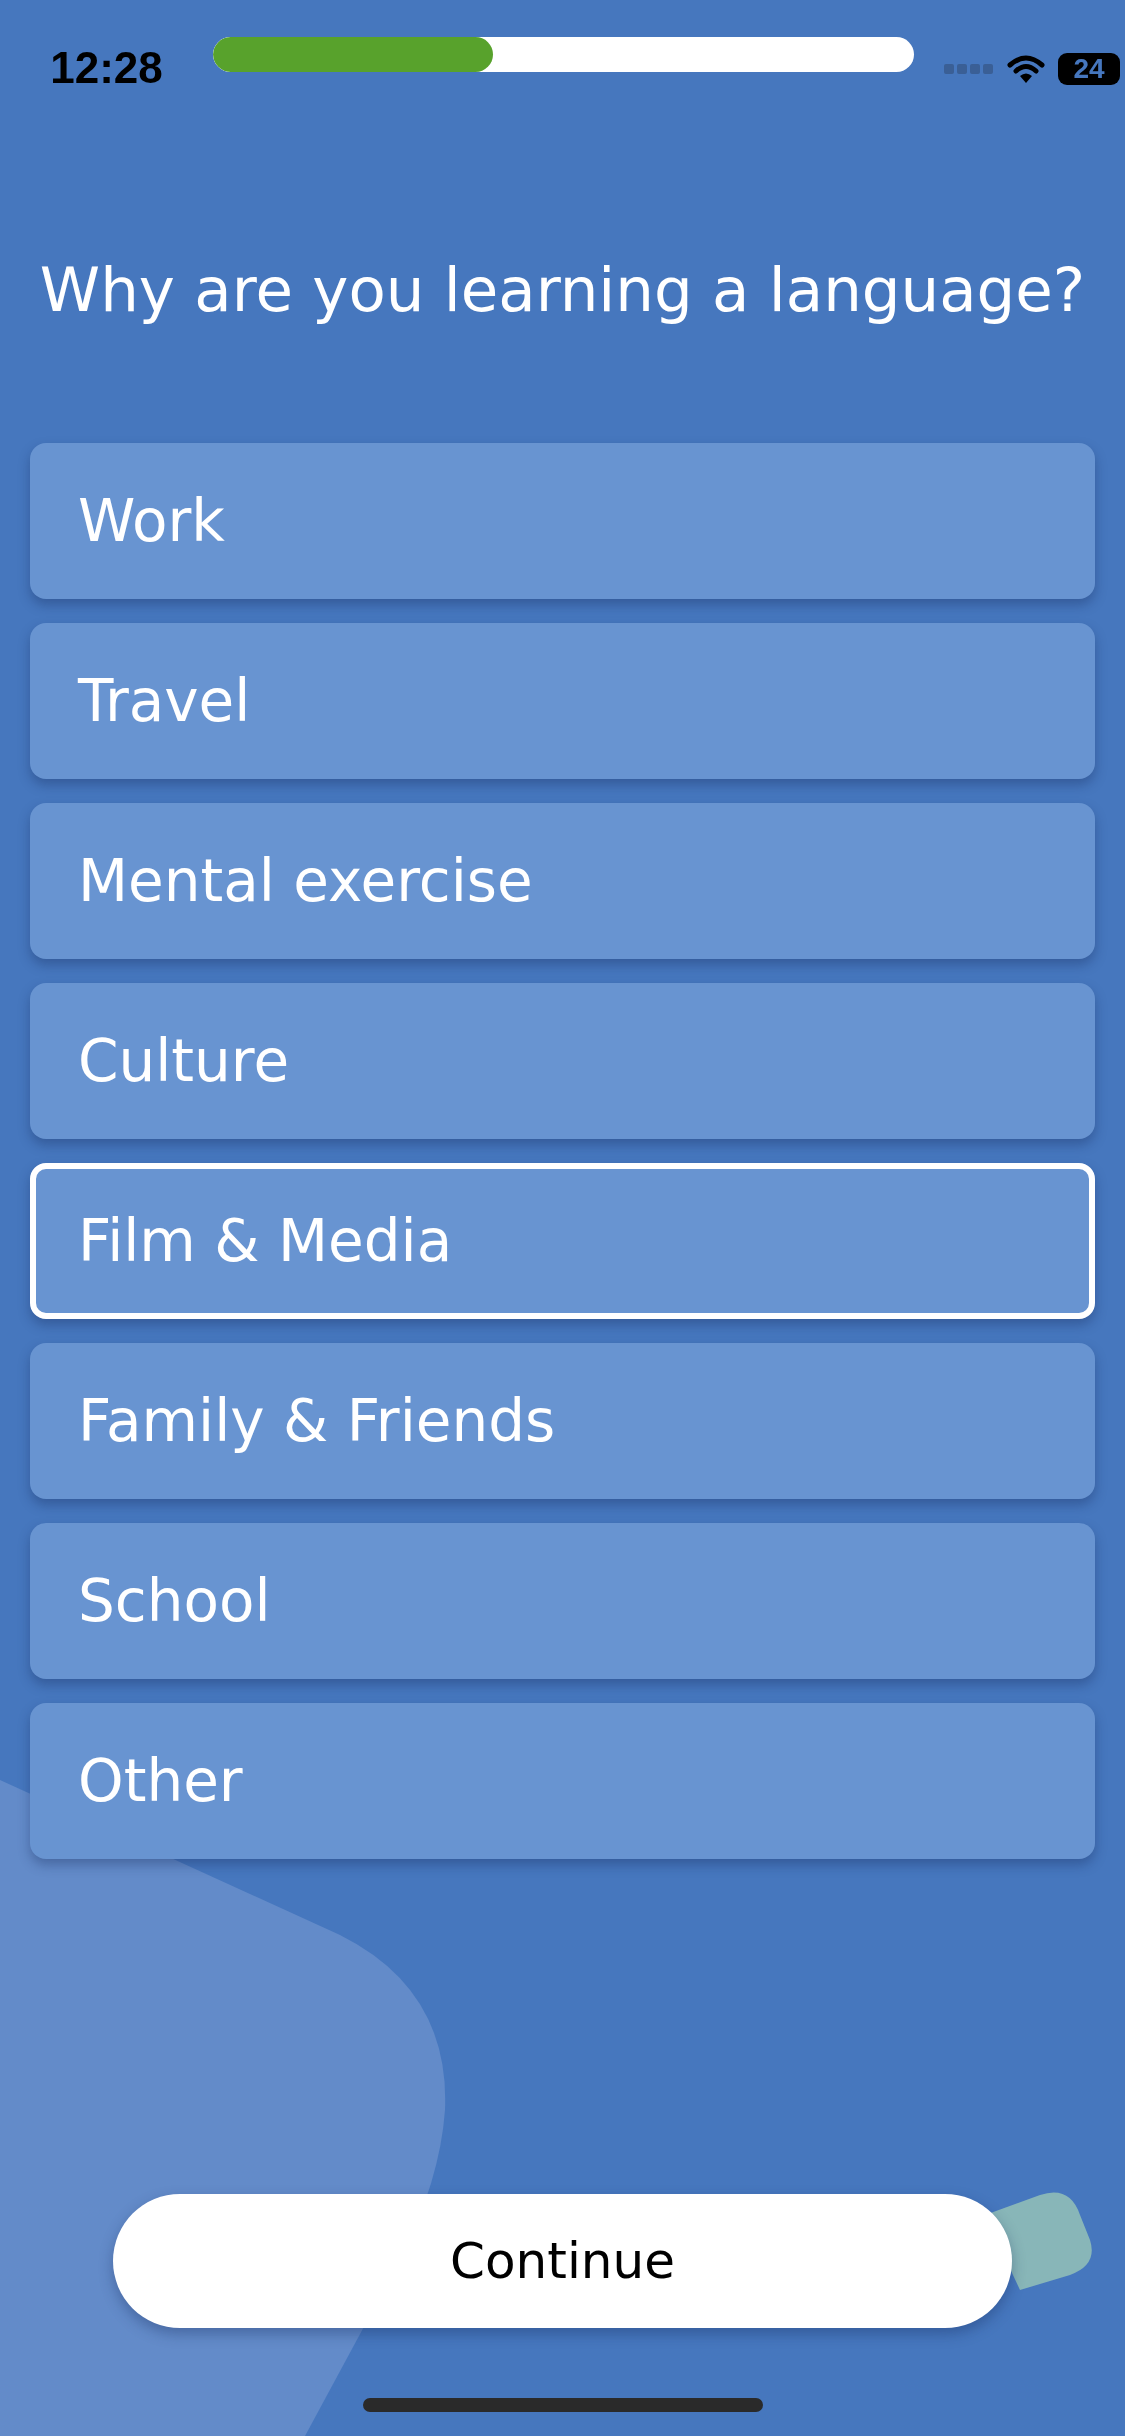  What do you see at coordinates (562, 521) in the screenshot?
I see `answer-option: Work` at bounding box center [562, 521].